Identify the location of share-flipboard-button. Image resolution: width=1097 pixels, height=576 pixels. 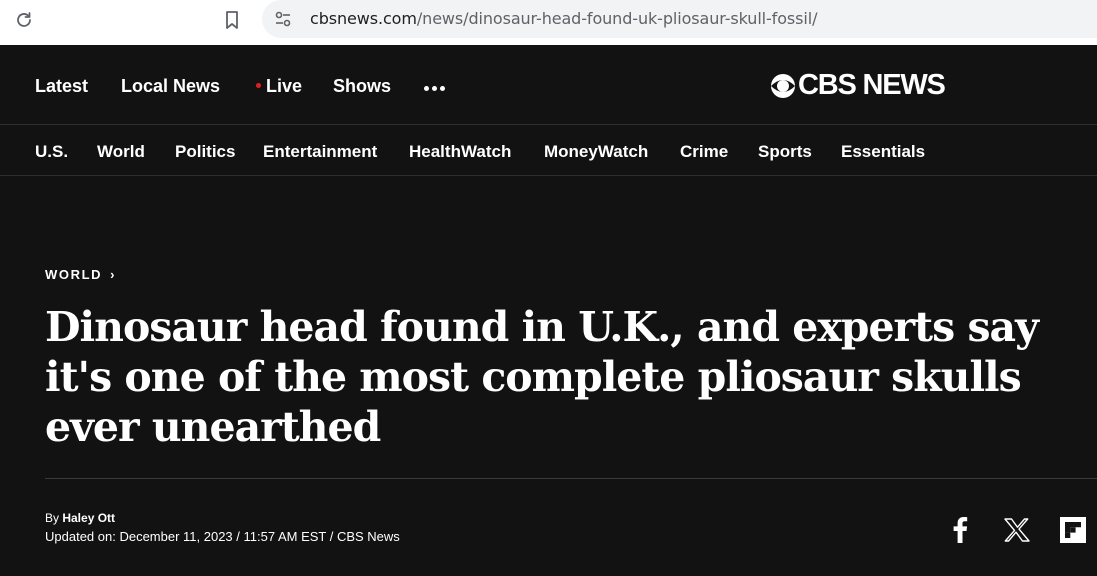
(1073, 530).